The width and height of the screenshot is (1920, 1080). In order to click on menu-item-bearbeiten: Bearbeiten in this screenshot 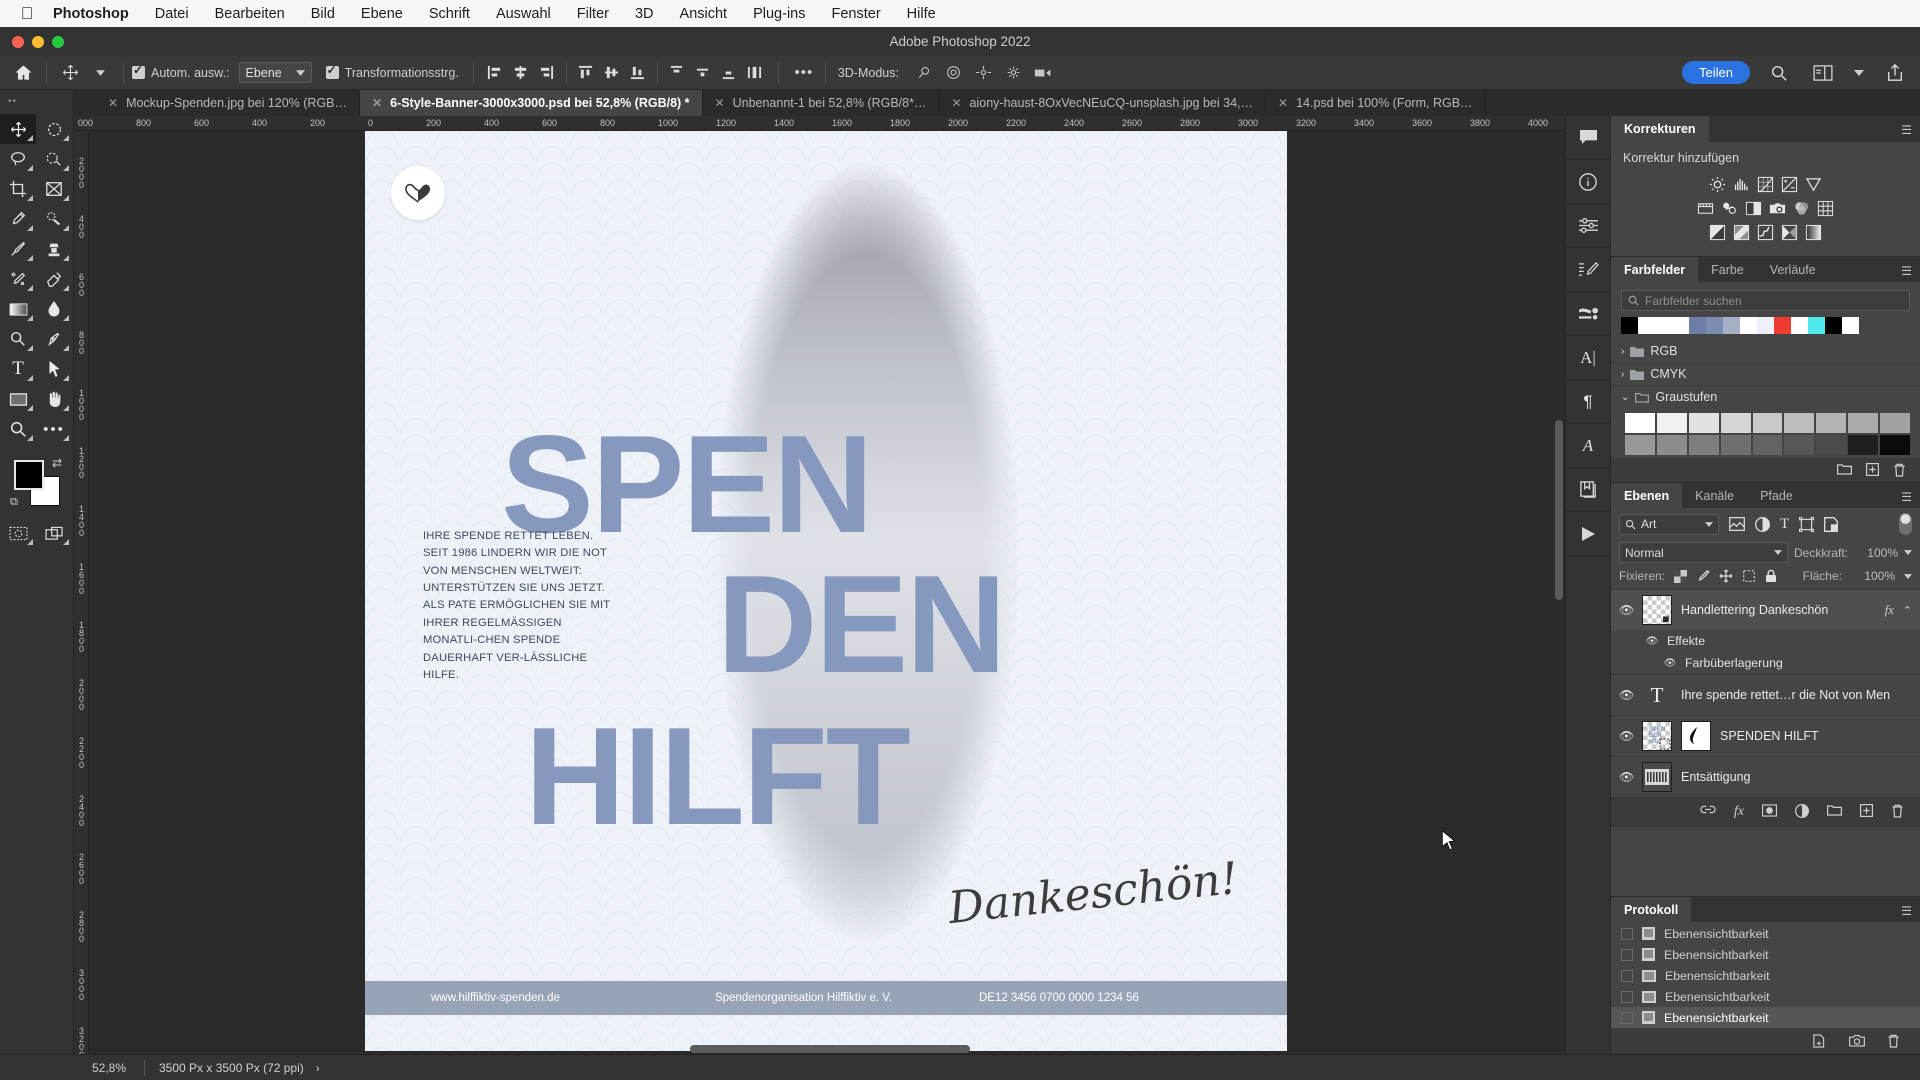, I will do `click(250, 14)`.